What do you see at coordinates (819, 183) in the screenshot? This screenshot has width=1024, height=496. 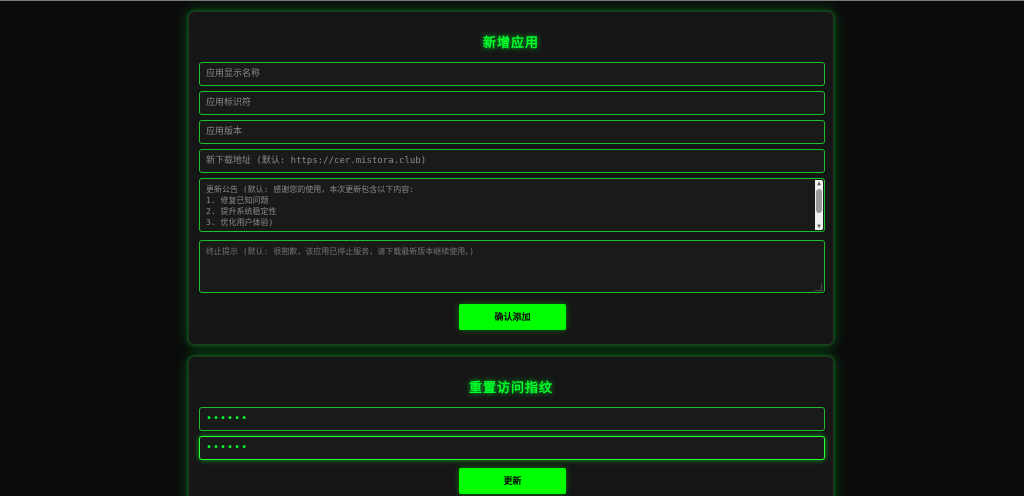 I see `scroll-up-arrow-icon: ▲` at bounding box center [819, 183].